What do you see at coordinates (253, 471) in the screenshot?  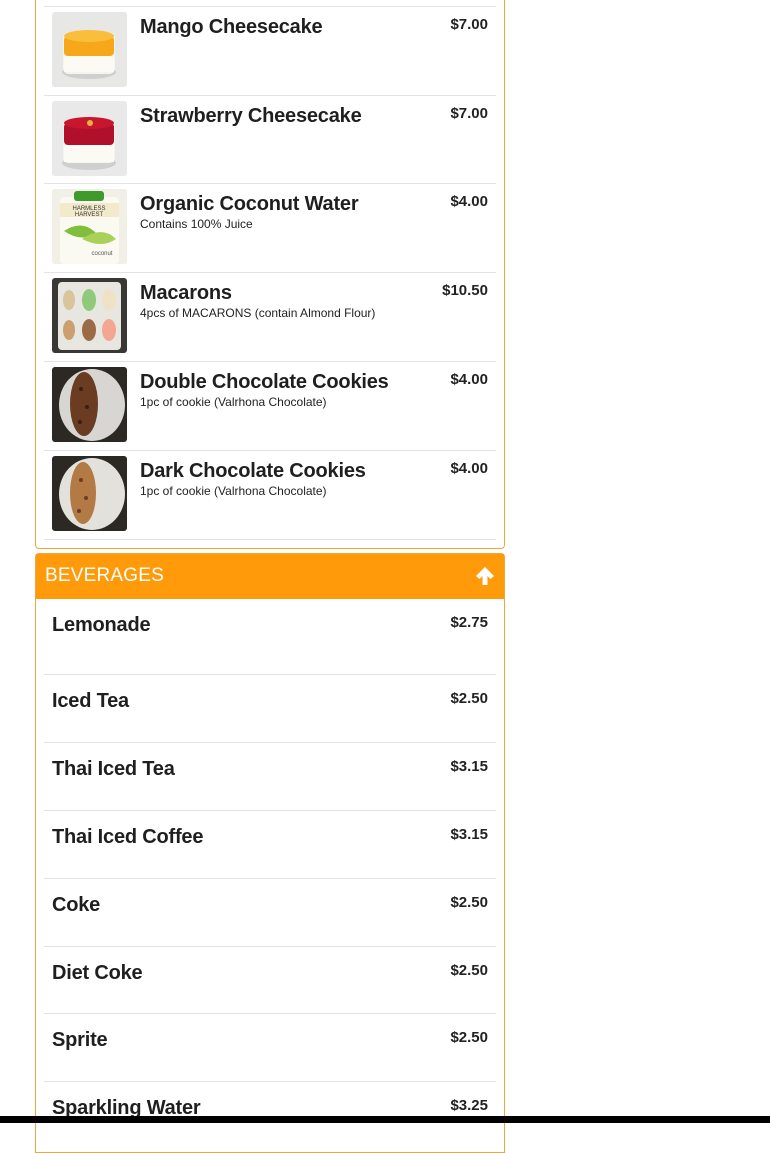 I see `item-name: Dark Chocolate Cookies` at bounding box center [253, 471].